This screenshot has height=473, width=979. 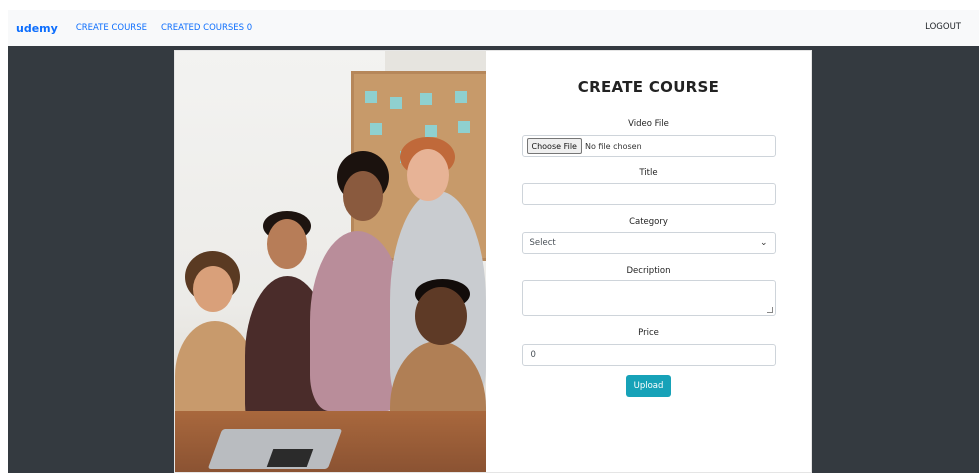 What do you see at coordinates (943, 27) in the screenshot?
I see `logout-link: LOGOUT` at bounding box center [943, 27].